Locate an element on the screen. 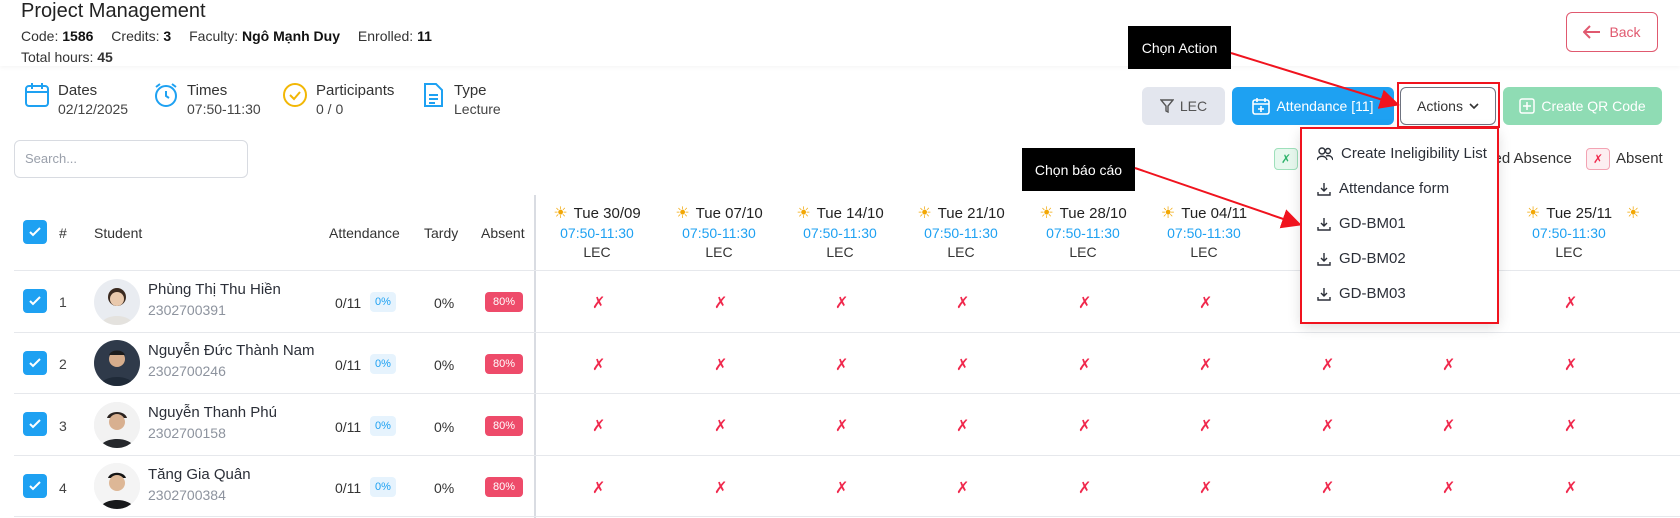 The height and width of the screenshot is (518, 1680). arrow-to-reports is located at coordinates (1218, 198).